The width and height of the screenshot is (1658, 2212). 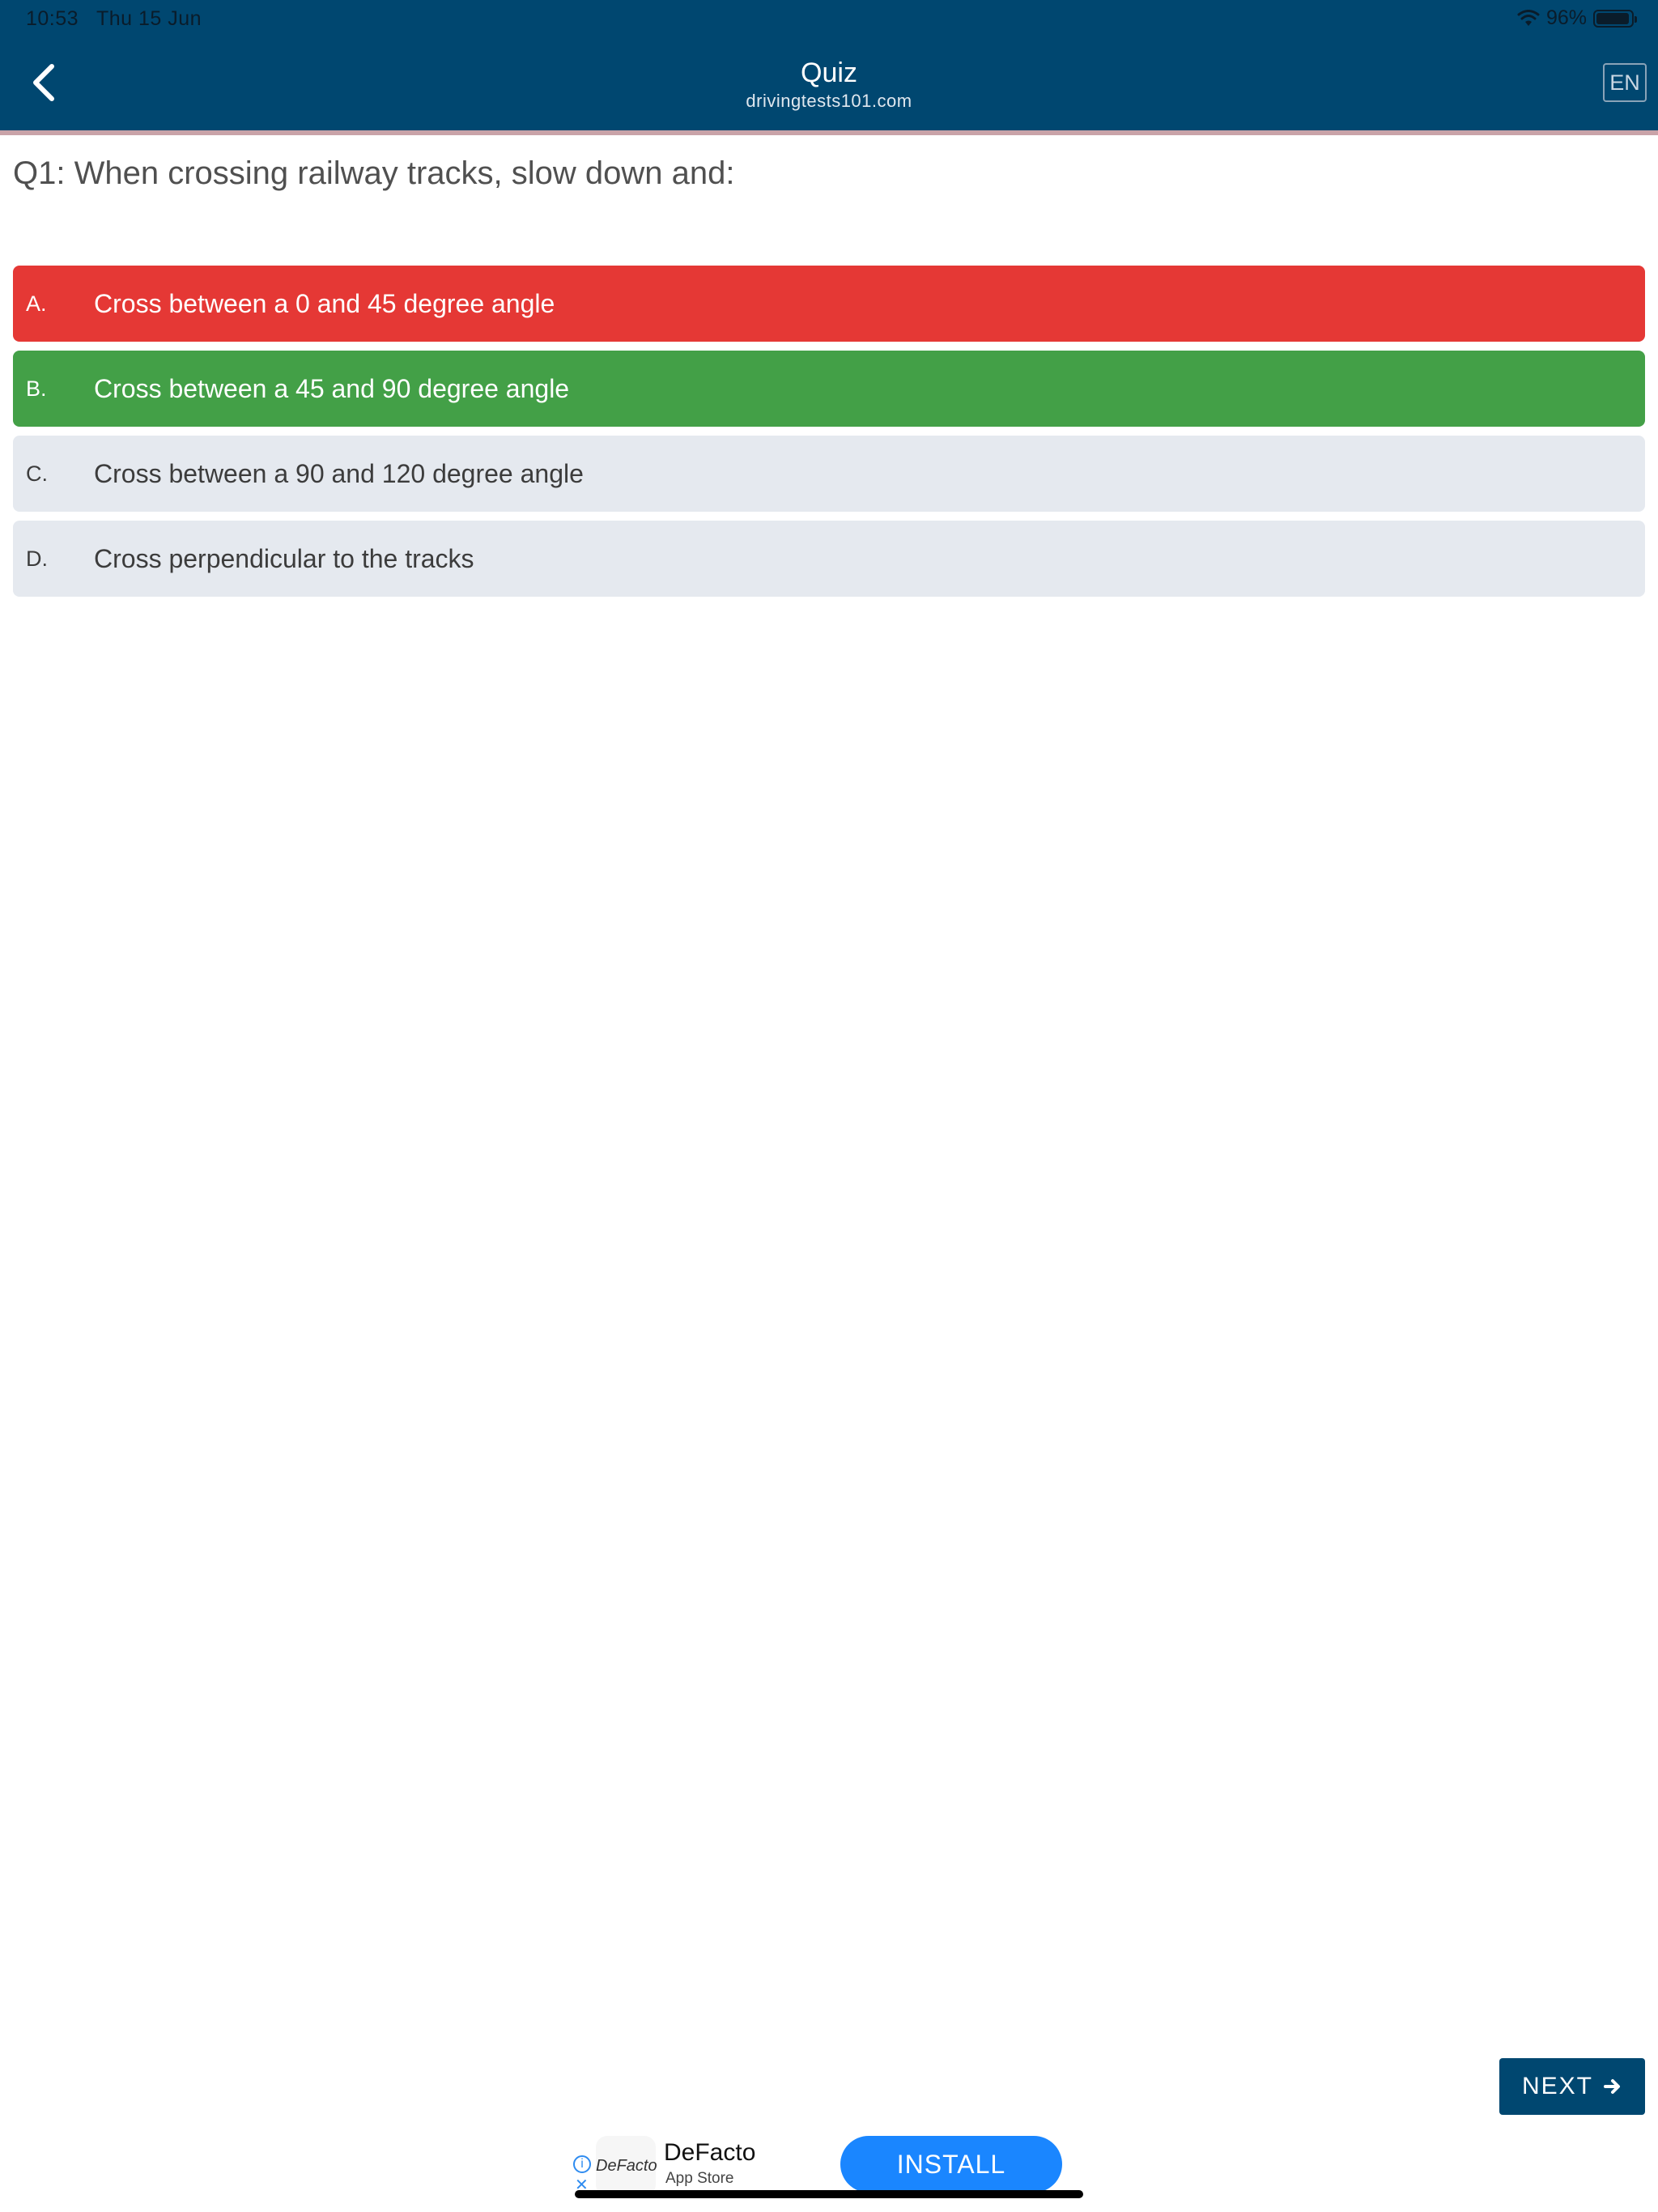 I want to click on next-button: NEXT, so click(x=1572, y=2086).